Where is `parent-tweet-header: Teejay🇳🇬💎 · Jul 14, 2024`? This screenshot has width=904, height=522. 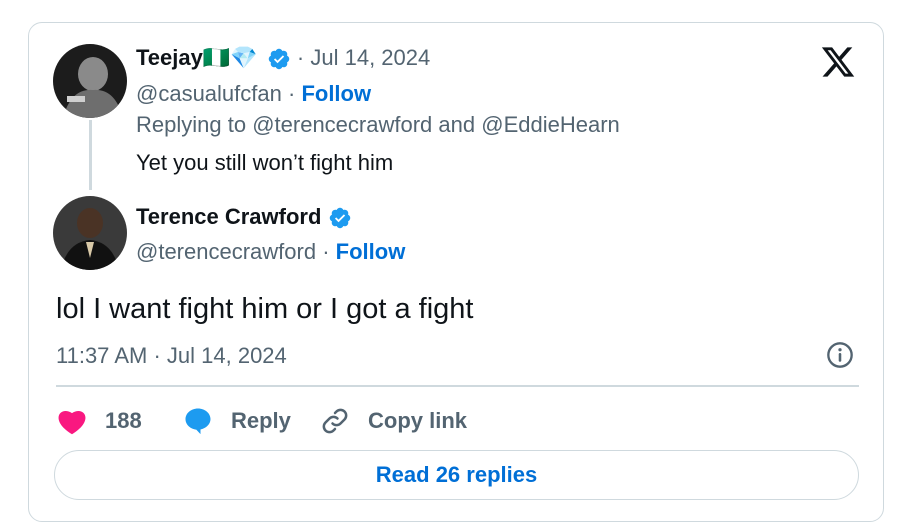
parent-tweet-header: Teejay🇳🇬💎 · Jul 14, 2024 is located at coordinates (283, 58).